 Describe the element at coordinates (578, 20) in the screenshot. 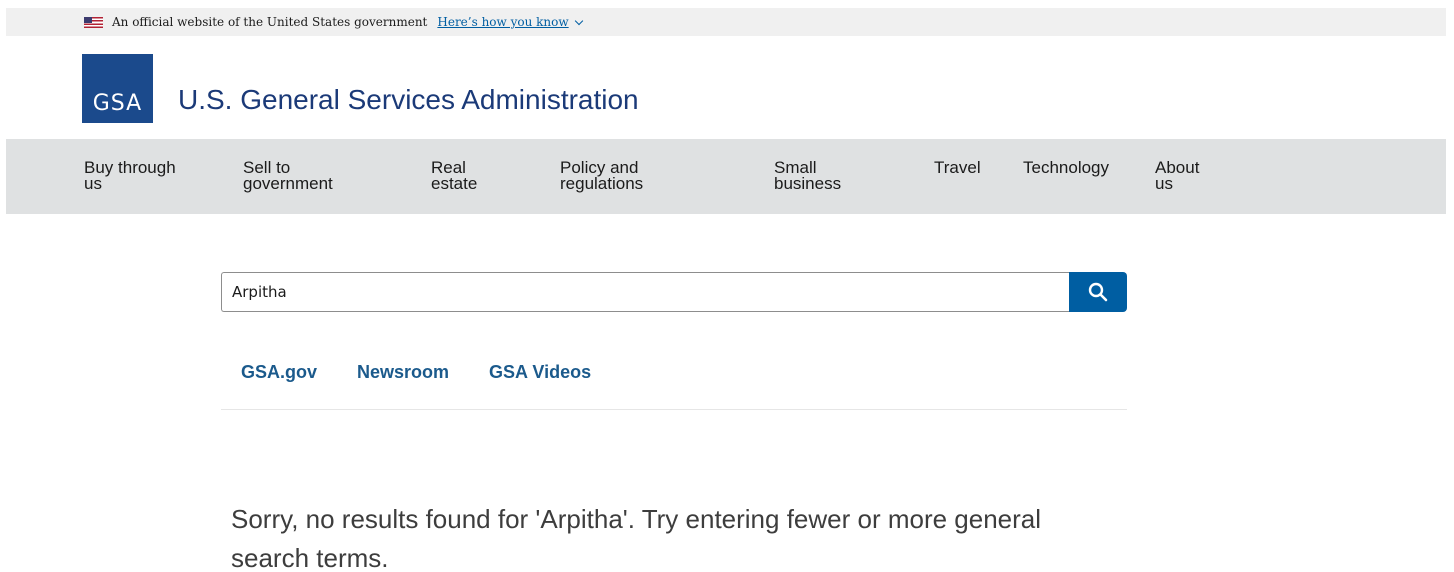

I see `chevron-down-icon` at that location.